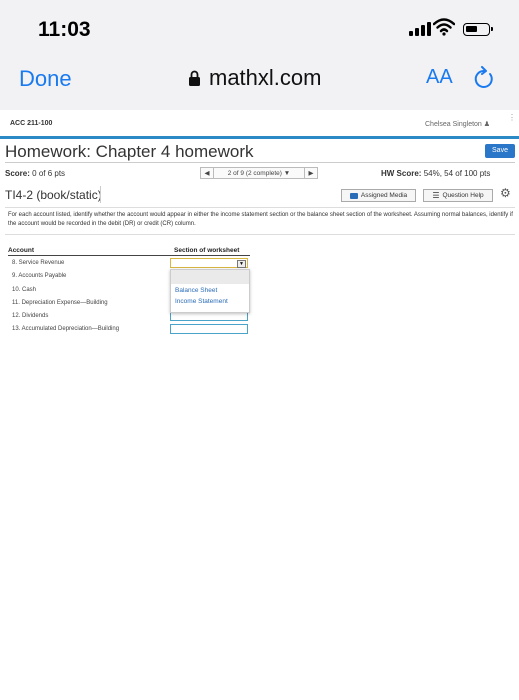  I want to click on aa-label: AA, so click(439, 77).